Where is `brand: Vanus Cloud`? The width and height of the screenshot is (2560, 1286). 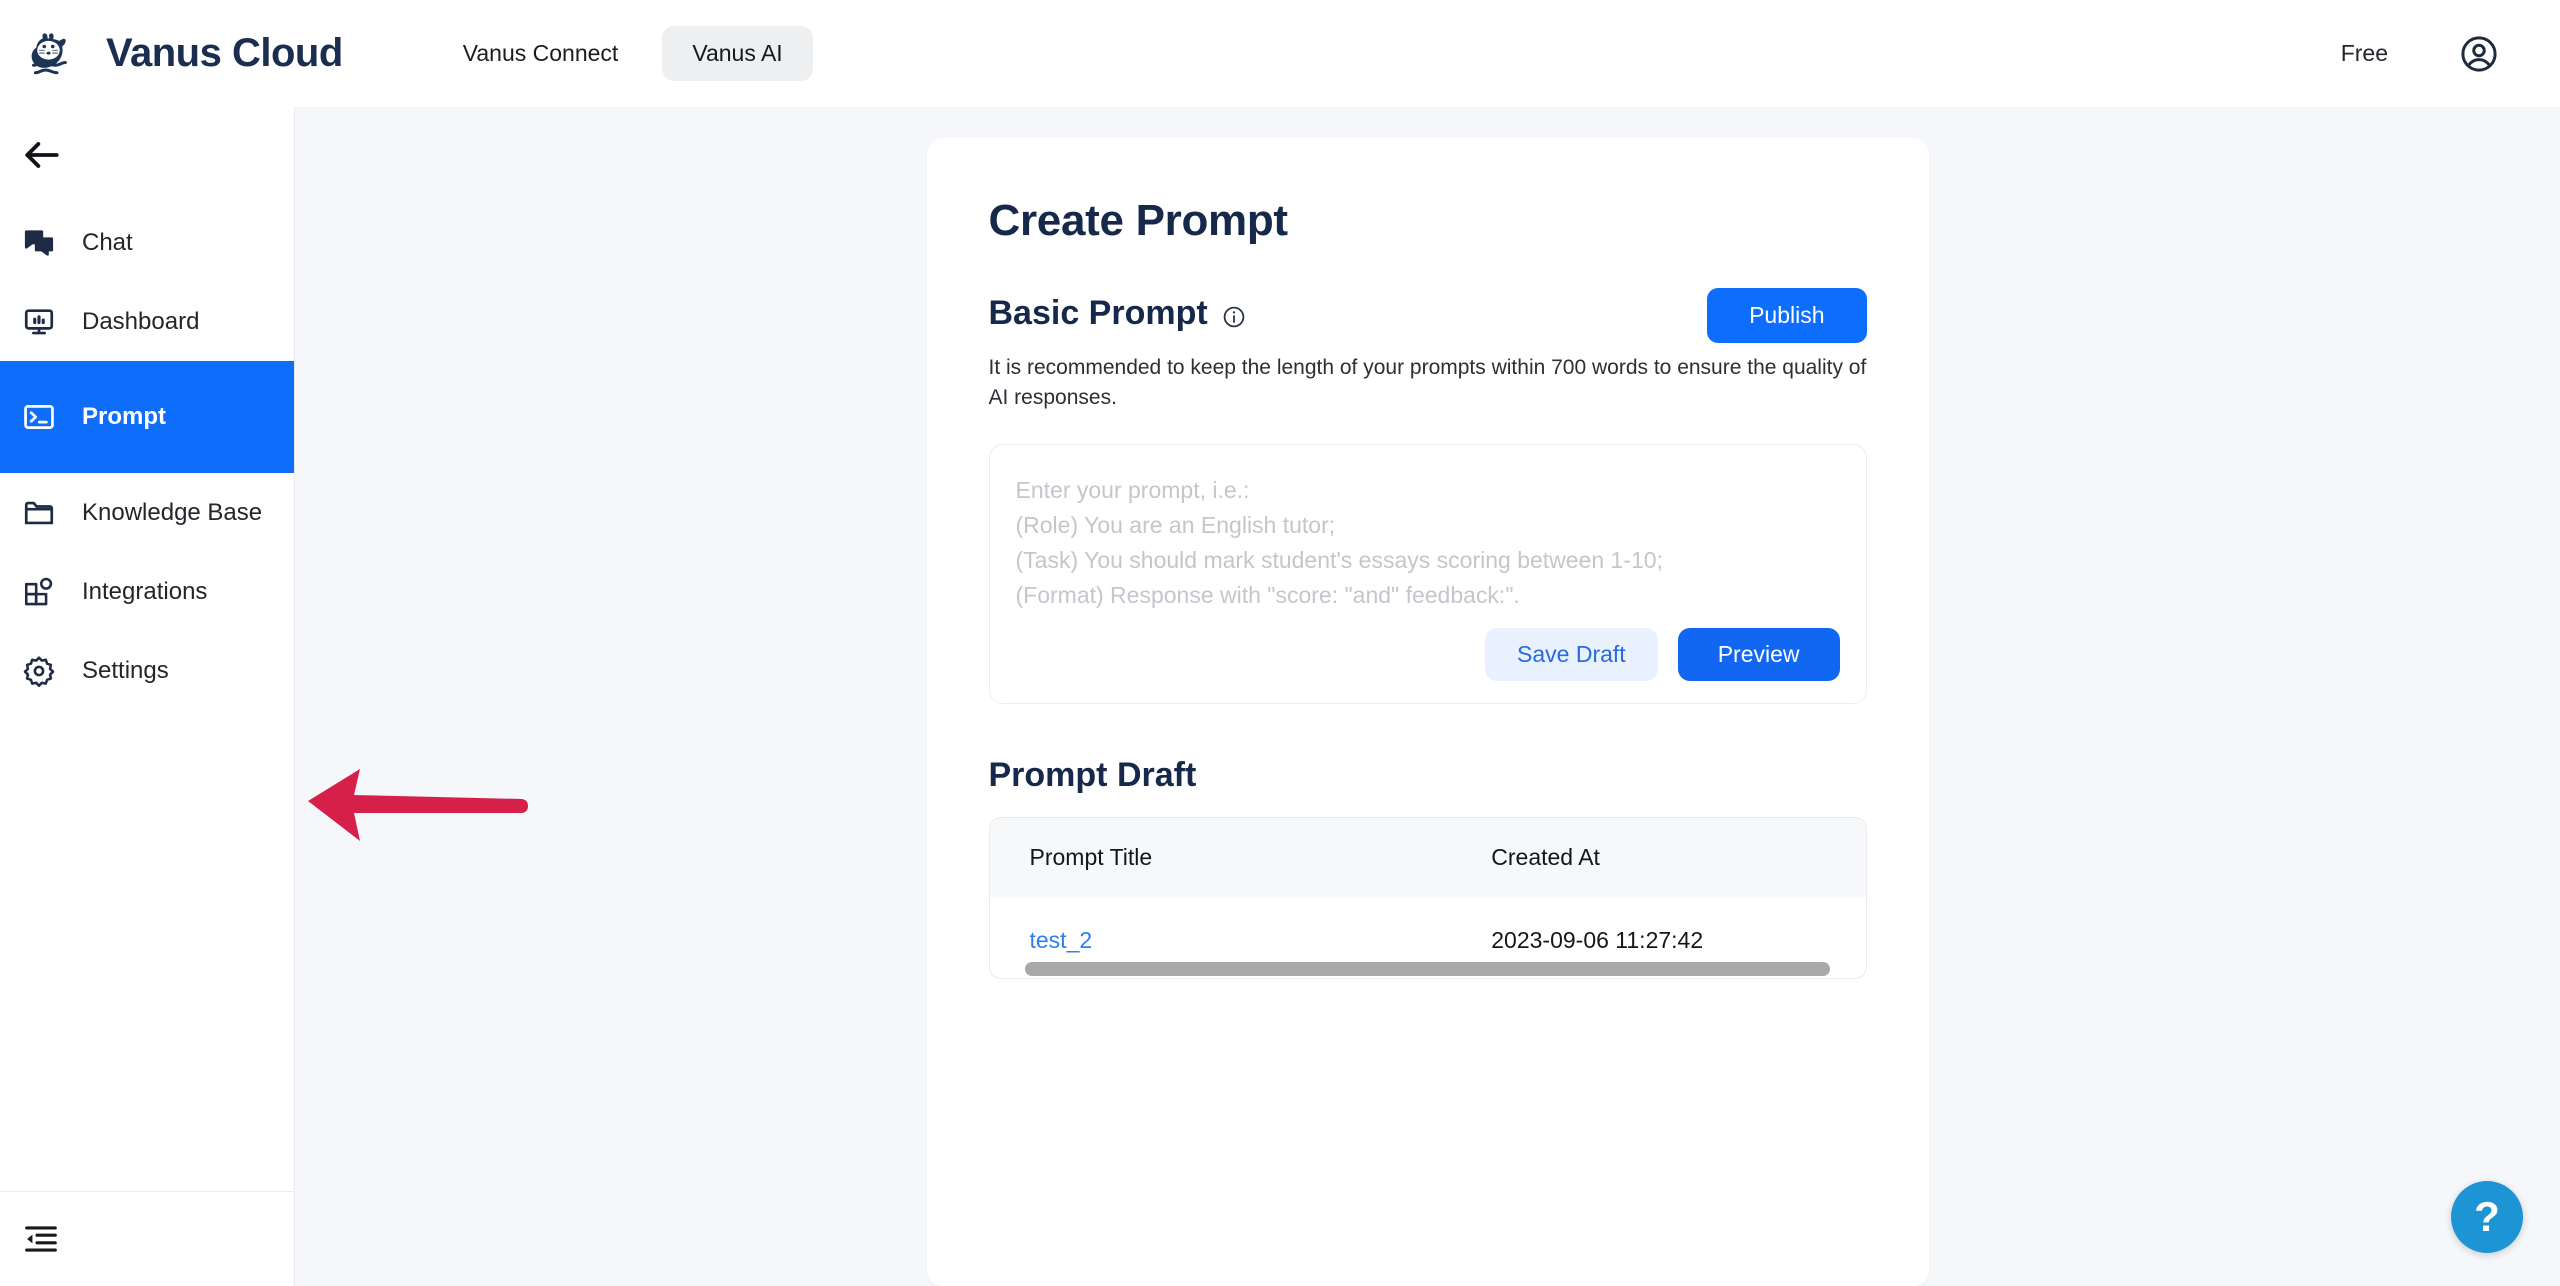
brand: Vanus Cloud is located at coordinates (184, 54).